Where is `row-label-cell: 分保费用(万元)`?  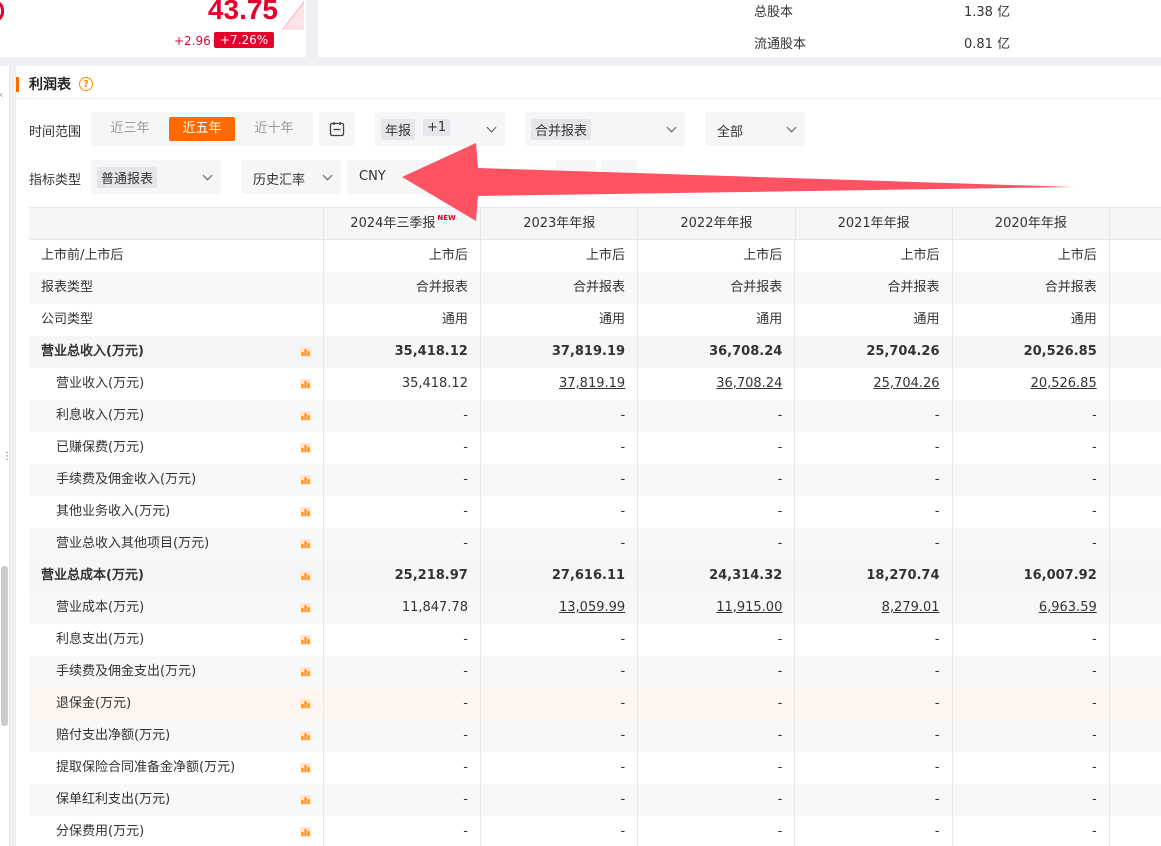 row-label-cell: 分保费用(万元) is located at coordinates (176, 831).